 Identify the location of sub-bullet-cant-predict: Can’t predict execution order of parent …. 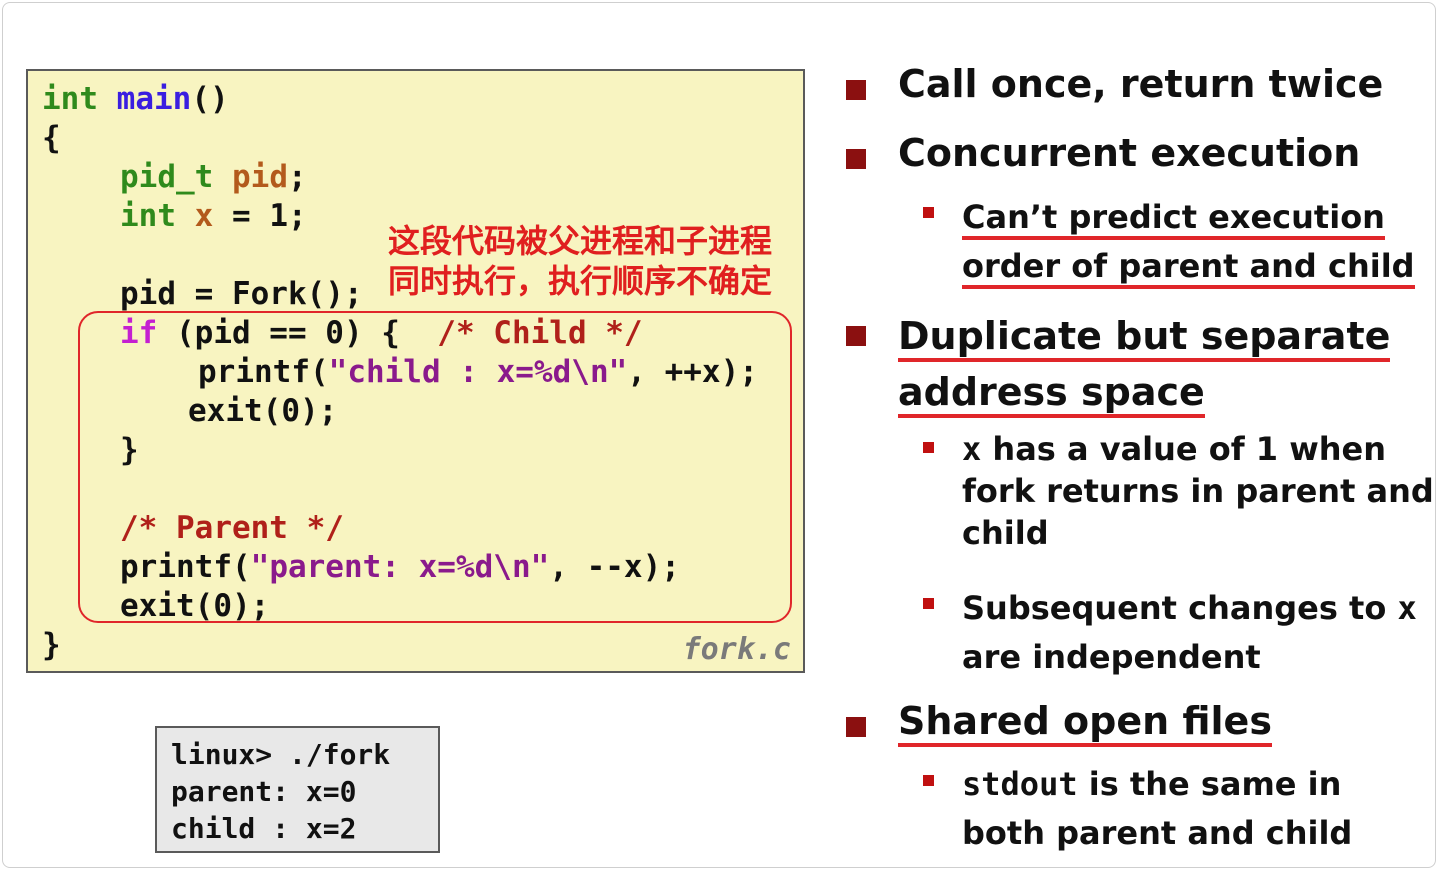
(1188, 242).